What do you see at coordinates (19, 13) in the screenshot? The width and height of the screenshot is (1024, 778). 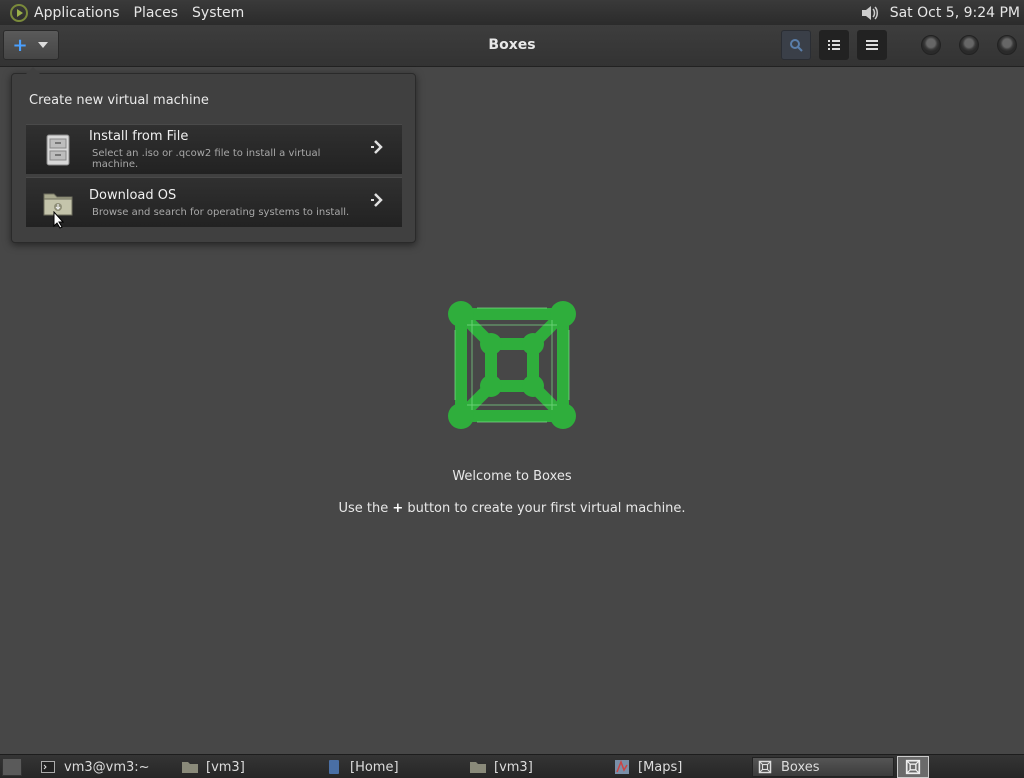 I see `distro-logo-icon` at bounding box center [19, 13].